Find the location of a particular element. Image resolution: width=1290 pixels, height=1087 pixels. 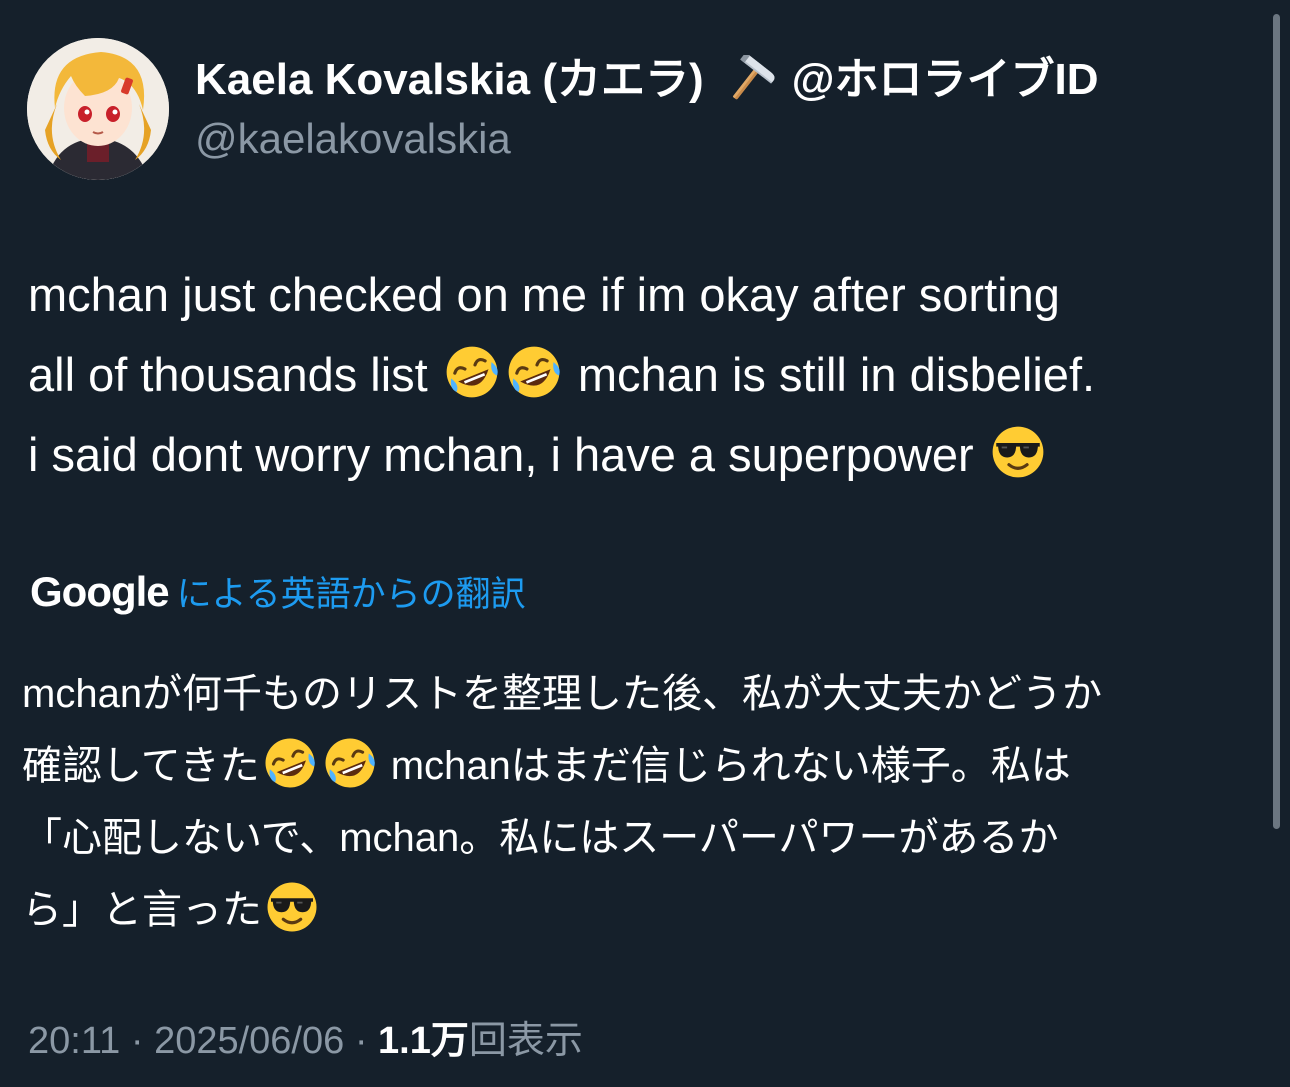

tweet-time: 20:11 is located at coordinates (74, 1041).